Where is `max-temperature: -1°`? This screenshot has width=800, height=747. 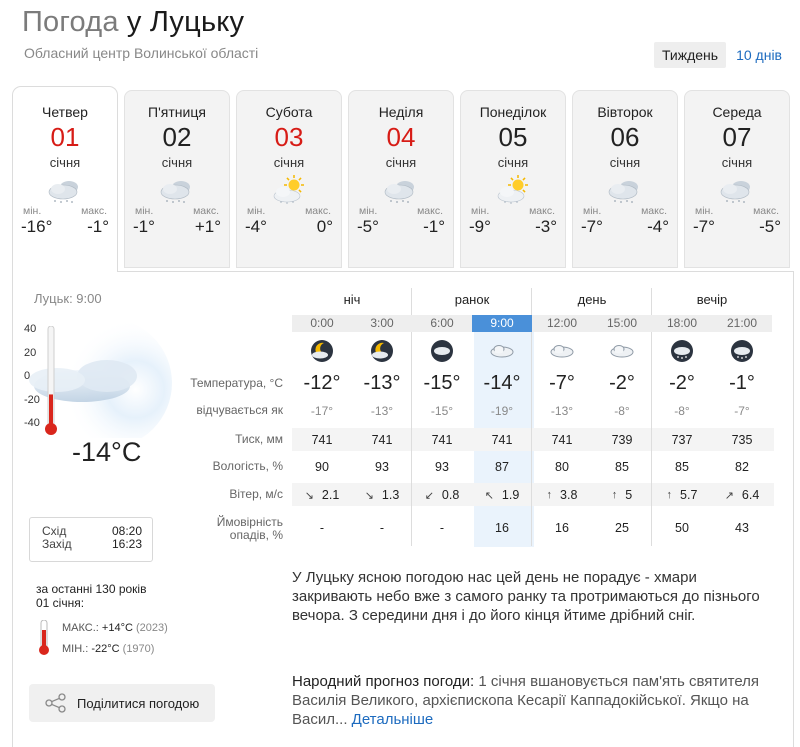 max-temperature: -1° is located at coordinates (98, 226).